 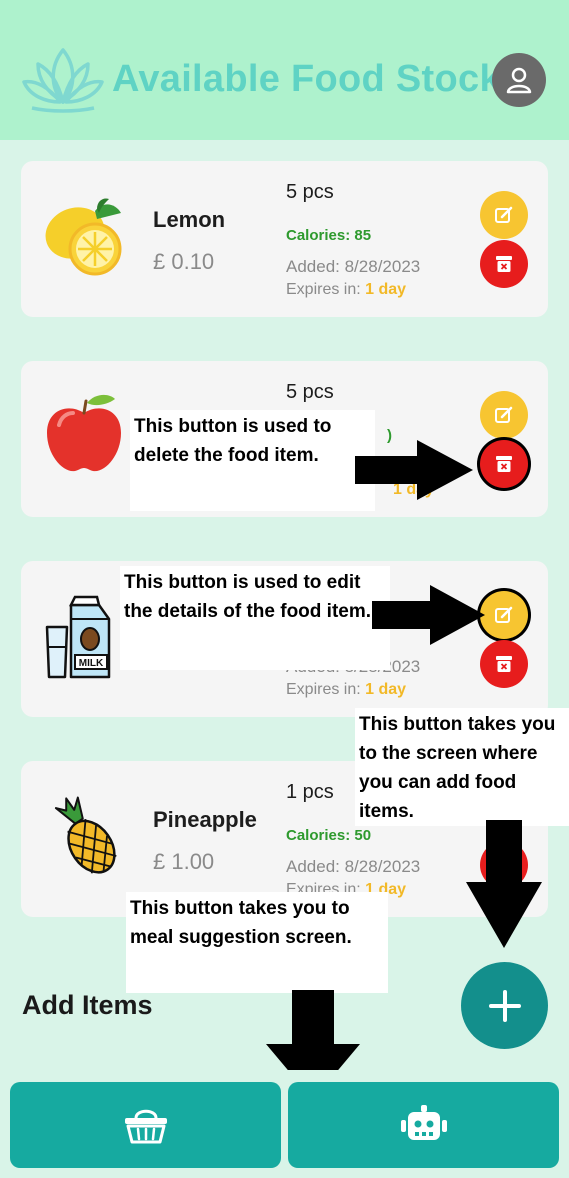 What do you see at coordinates (184, 861) in the screenshot?
I see `food-price: £ 1.00` at bounding box center [184, 861].